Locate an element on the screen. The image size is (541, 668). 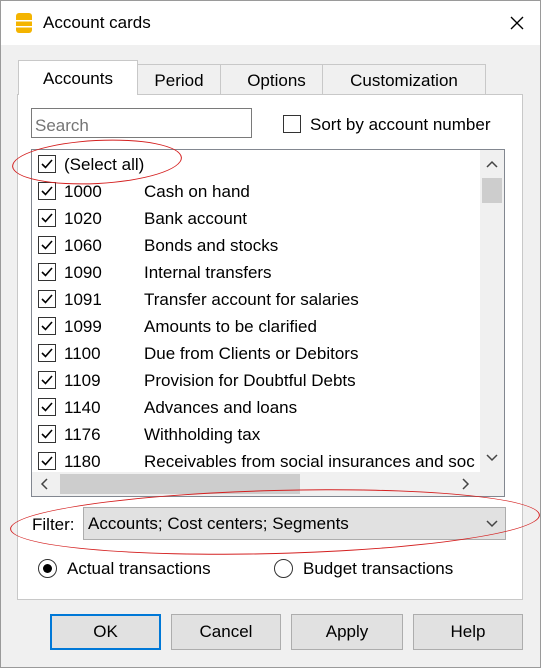
close-button is located at coordinates (517, 23).